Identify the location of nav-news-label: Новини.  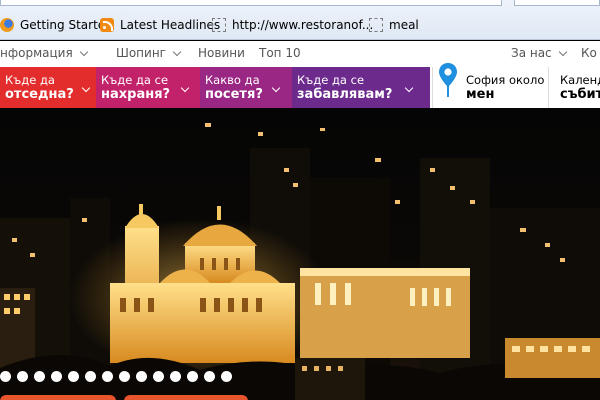
(221, 53).